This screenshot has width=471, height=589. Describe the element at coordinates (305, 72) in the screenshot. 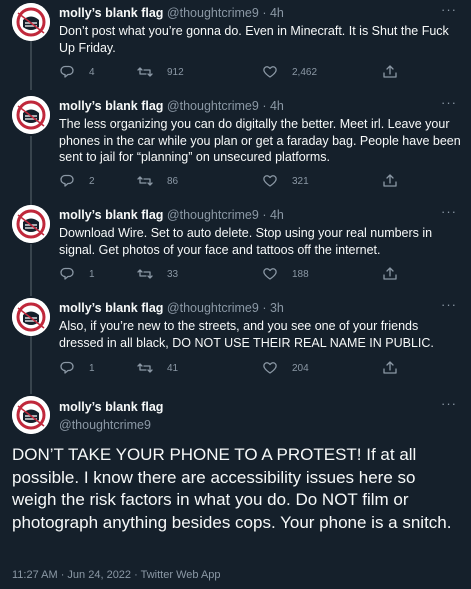

I see `like-count: 2,462` at that location.